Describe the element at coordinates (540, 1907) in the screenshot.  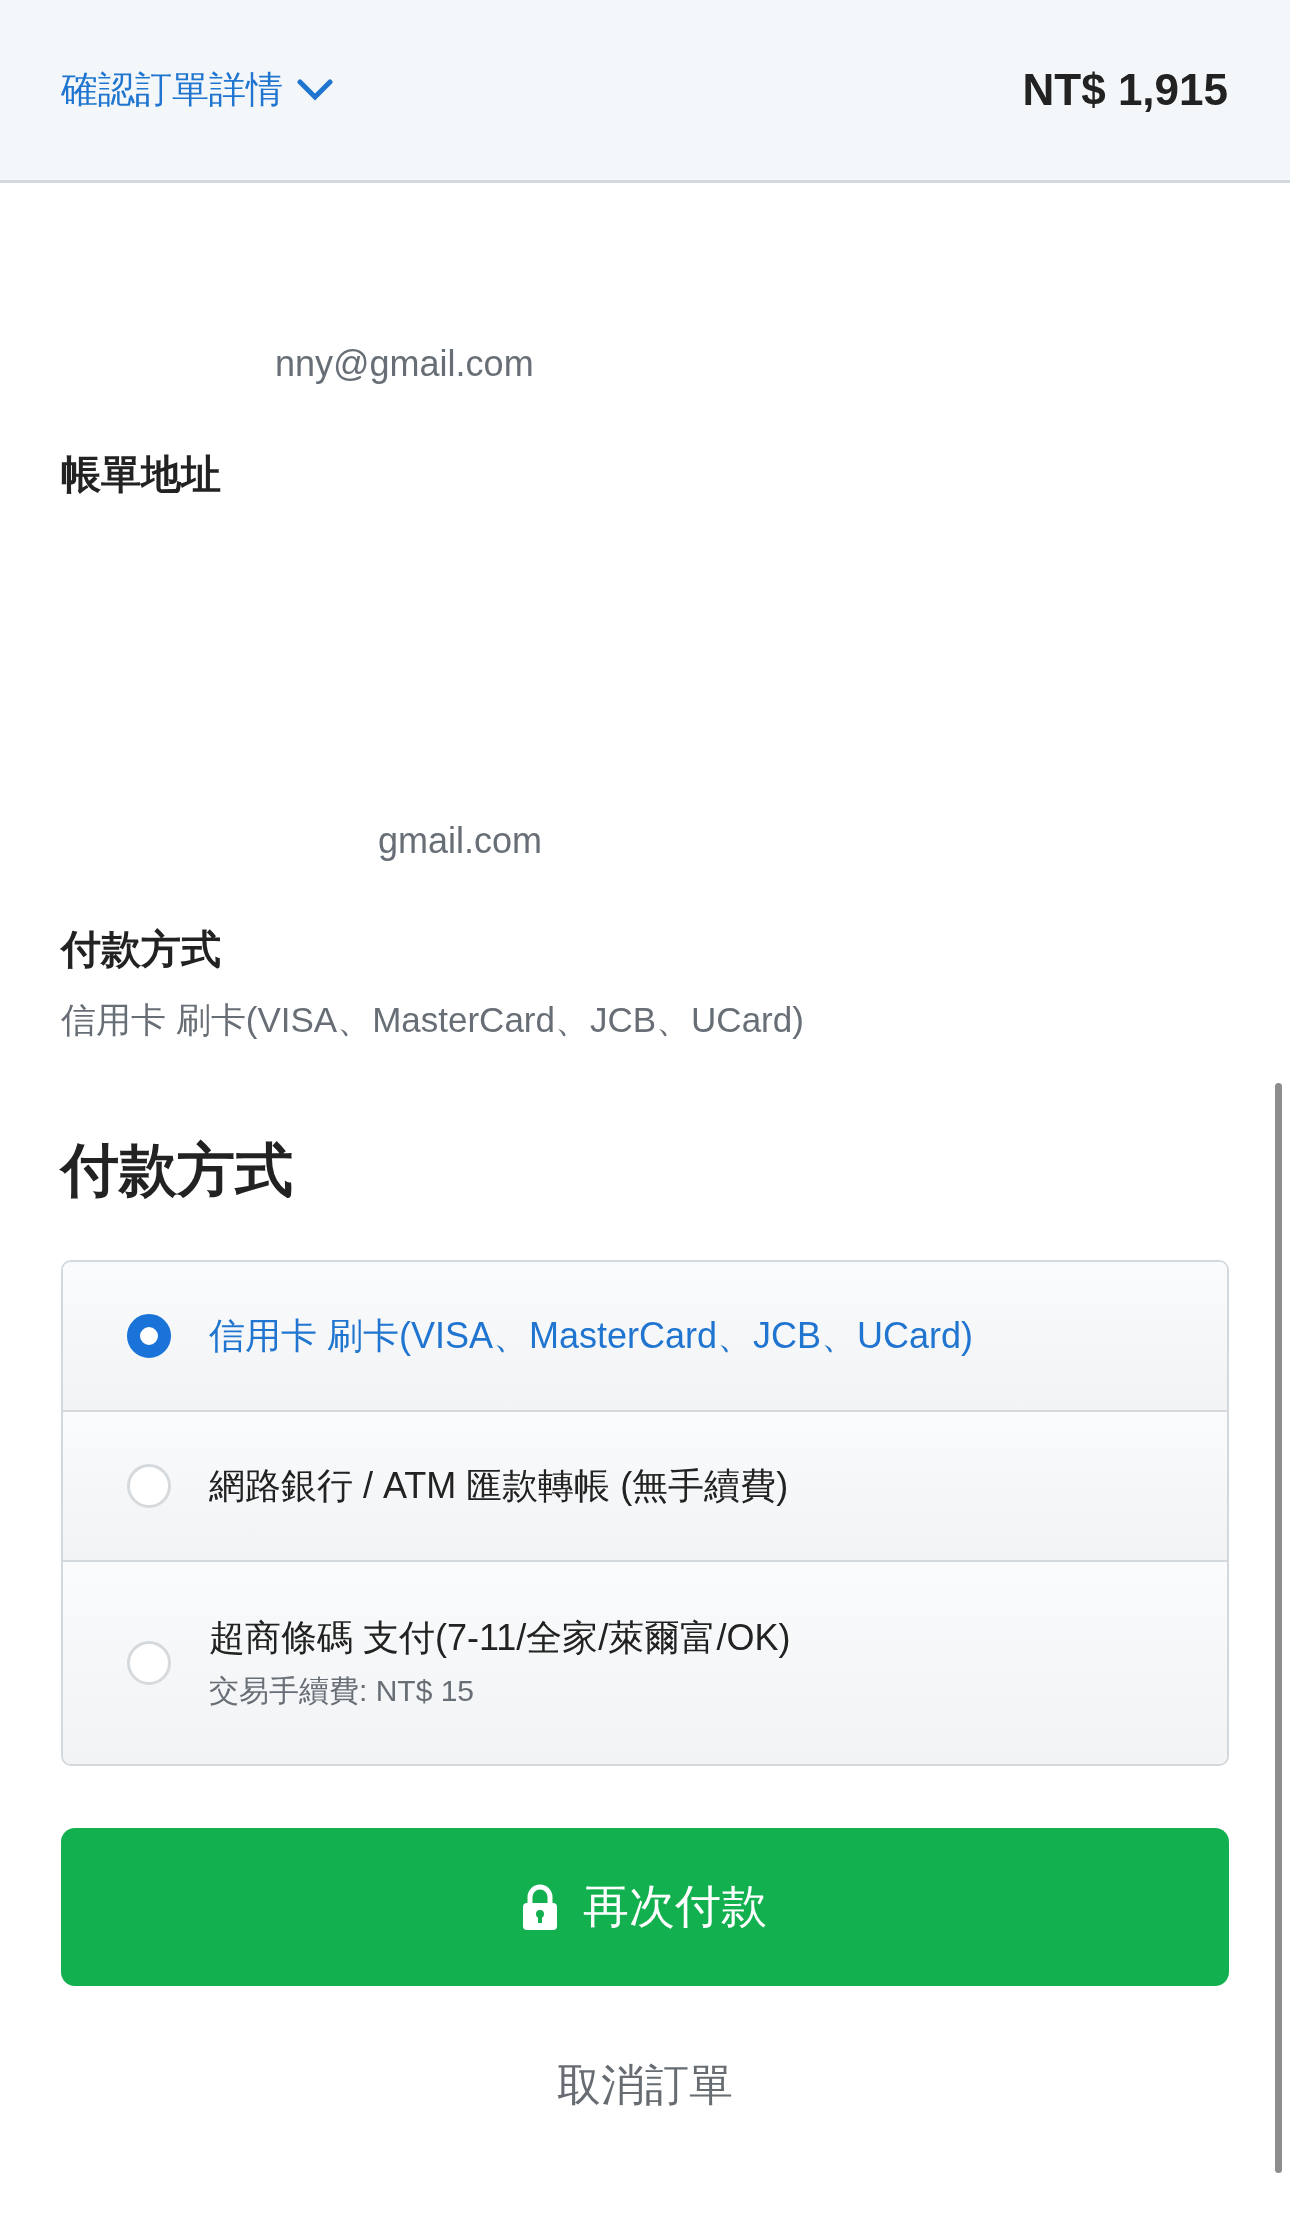
I see `lock-icon` at that location.